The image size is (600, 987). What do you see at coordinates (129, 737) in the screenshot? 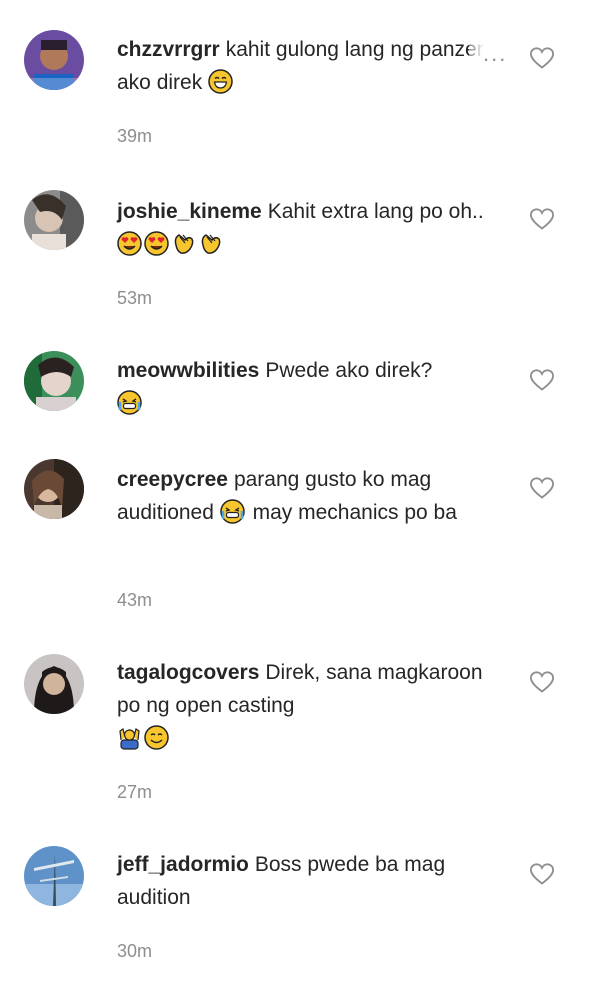
I see `person-raising-hands-emoji-icon` at bounding box center [129, 737].